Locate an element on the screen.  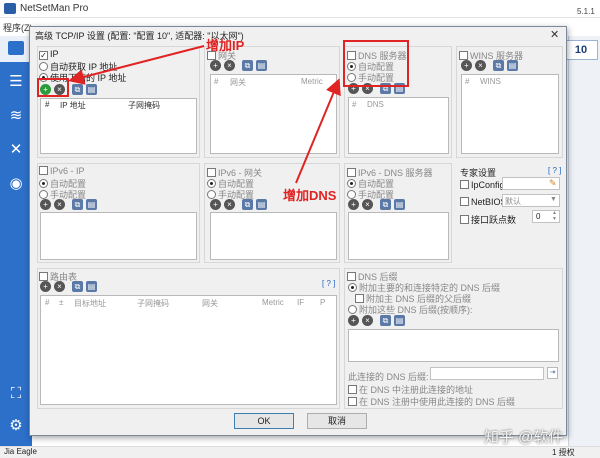
add-dns-arrow is located at coordinates (318, 131).